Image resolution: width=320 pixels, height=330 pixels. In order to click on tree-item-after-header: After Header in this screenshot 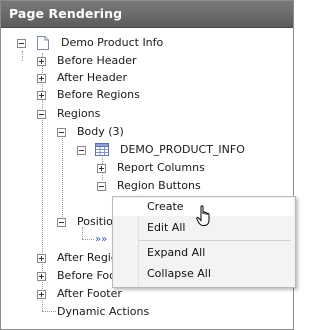, I will do `click(137, 78)`.